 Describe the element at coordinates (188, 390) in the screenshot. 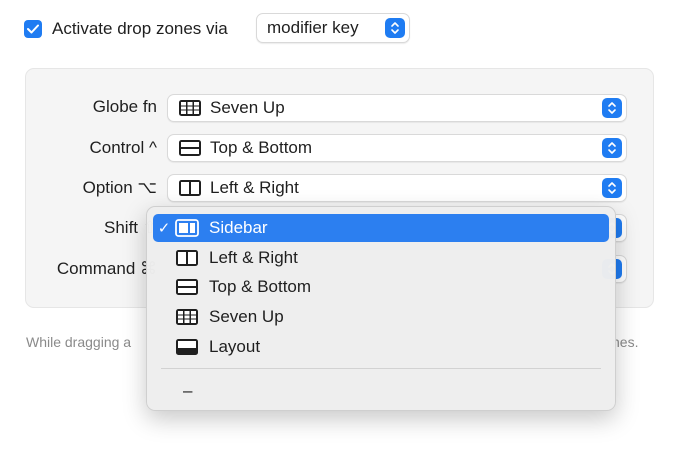

I see `menu-item-label: –` at that location.